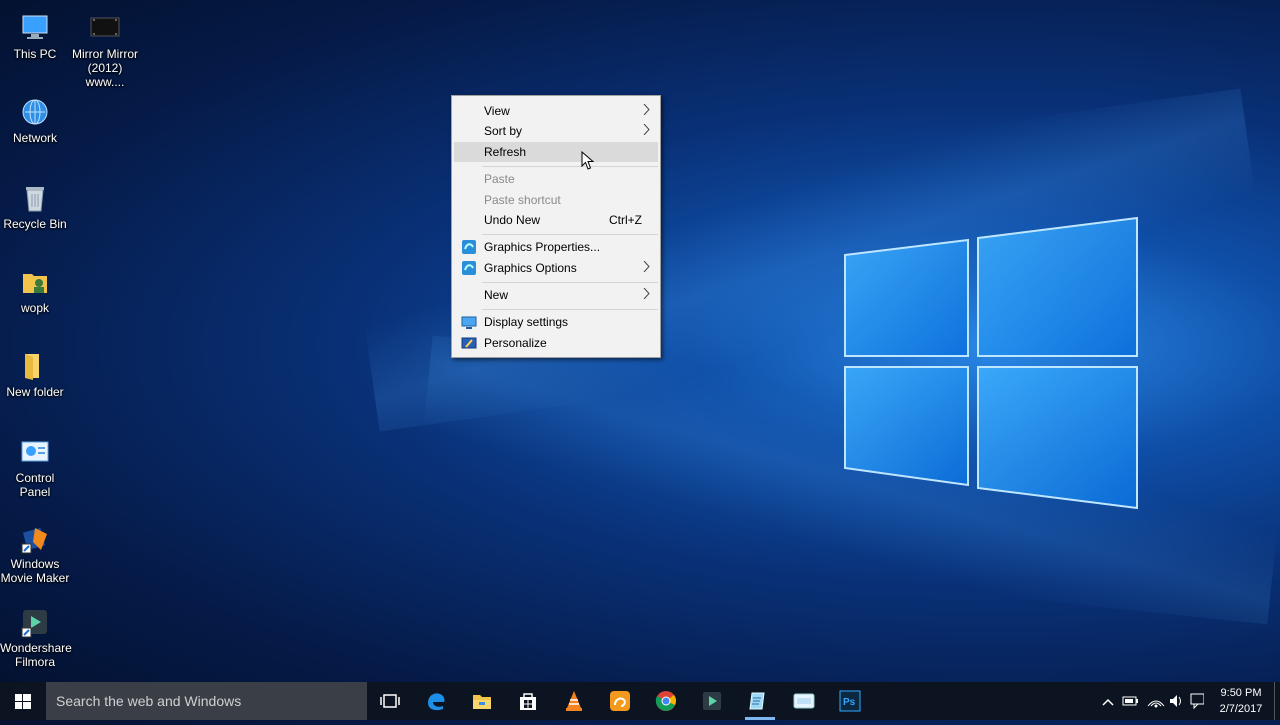  I want to click on desktop-icon-wondershare-filmora: Wondershare Filmora, so click(36, 637).